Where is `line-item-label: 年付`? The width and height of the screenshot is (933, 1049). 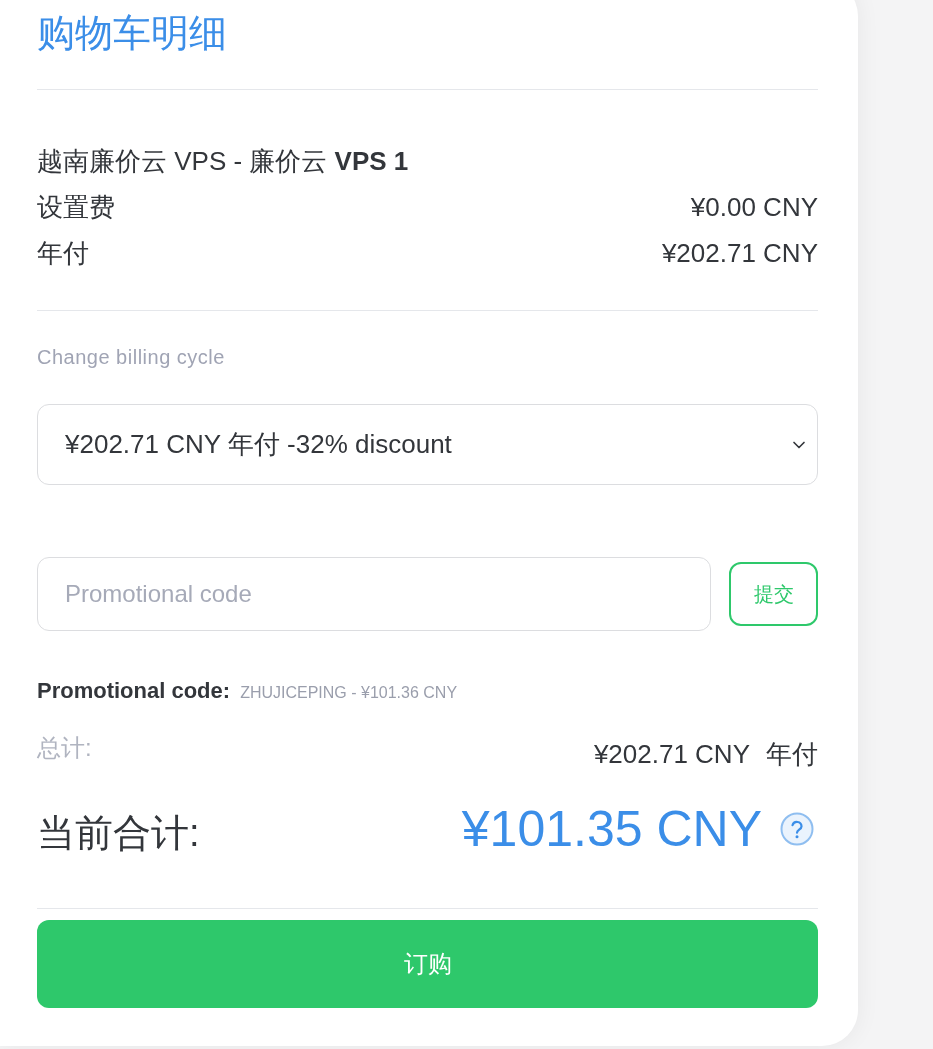
line-item-label: 年付 is located at coordinates (63, 253).